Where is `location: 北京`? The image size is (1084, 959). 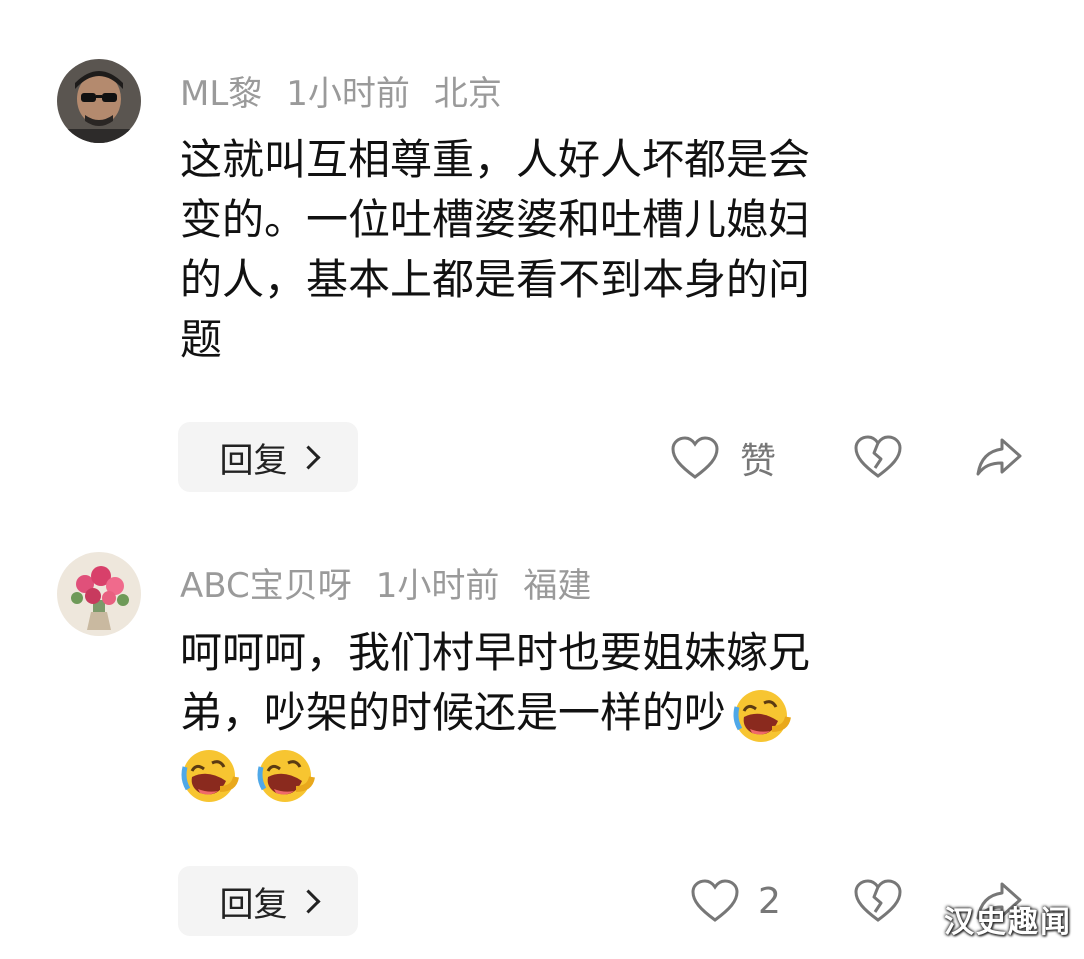
location: 北京 is located at coordinates (467, 94).